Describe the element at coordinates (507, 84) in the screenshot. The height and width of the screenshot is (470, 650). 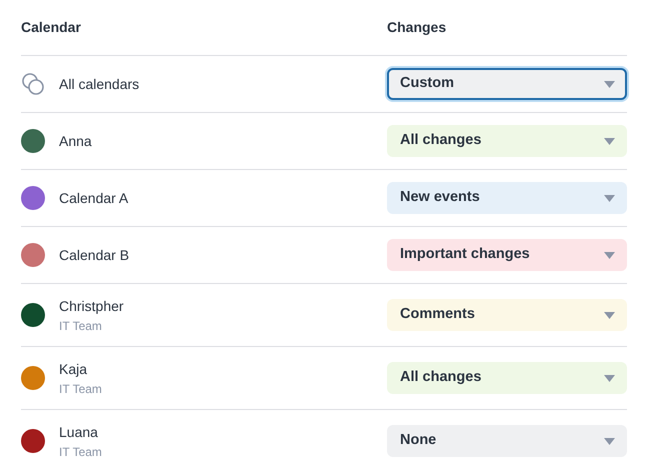
I see `changes-dropdown: Custom` at that location.